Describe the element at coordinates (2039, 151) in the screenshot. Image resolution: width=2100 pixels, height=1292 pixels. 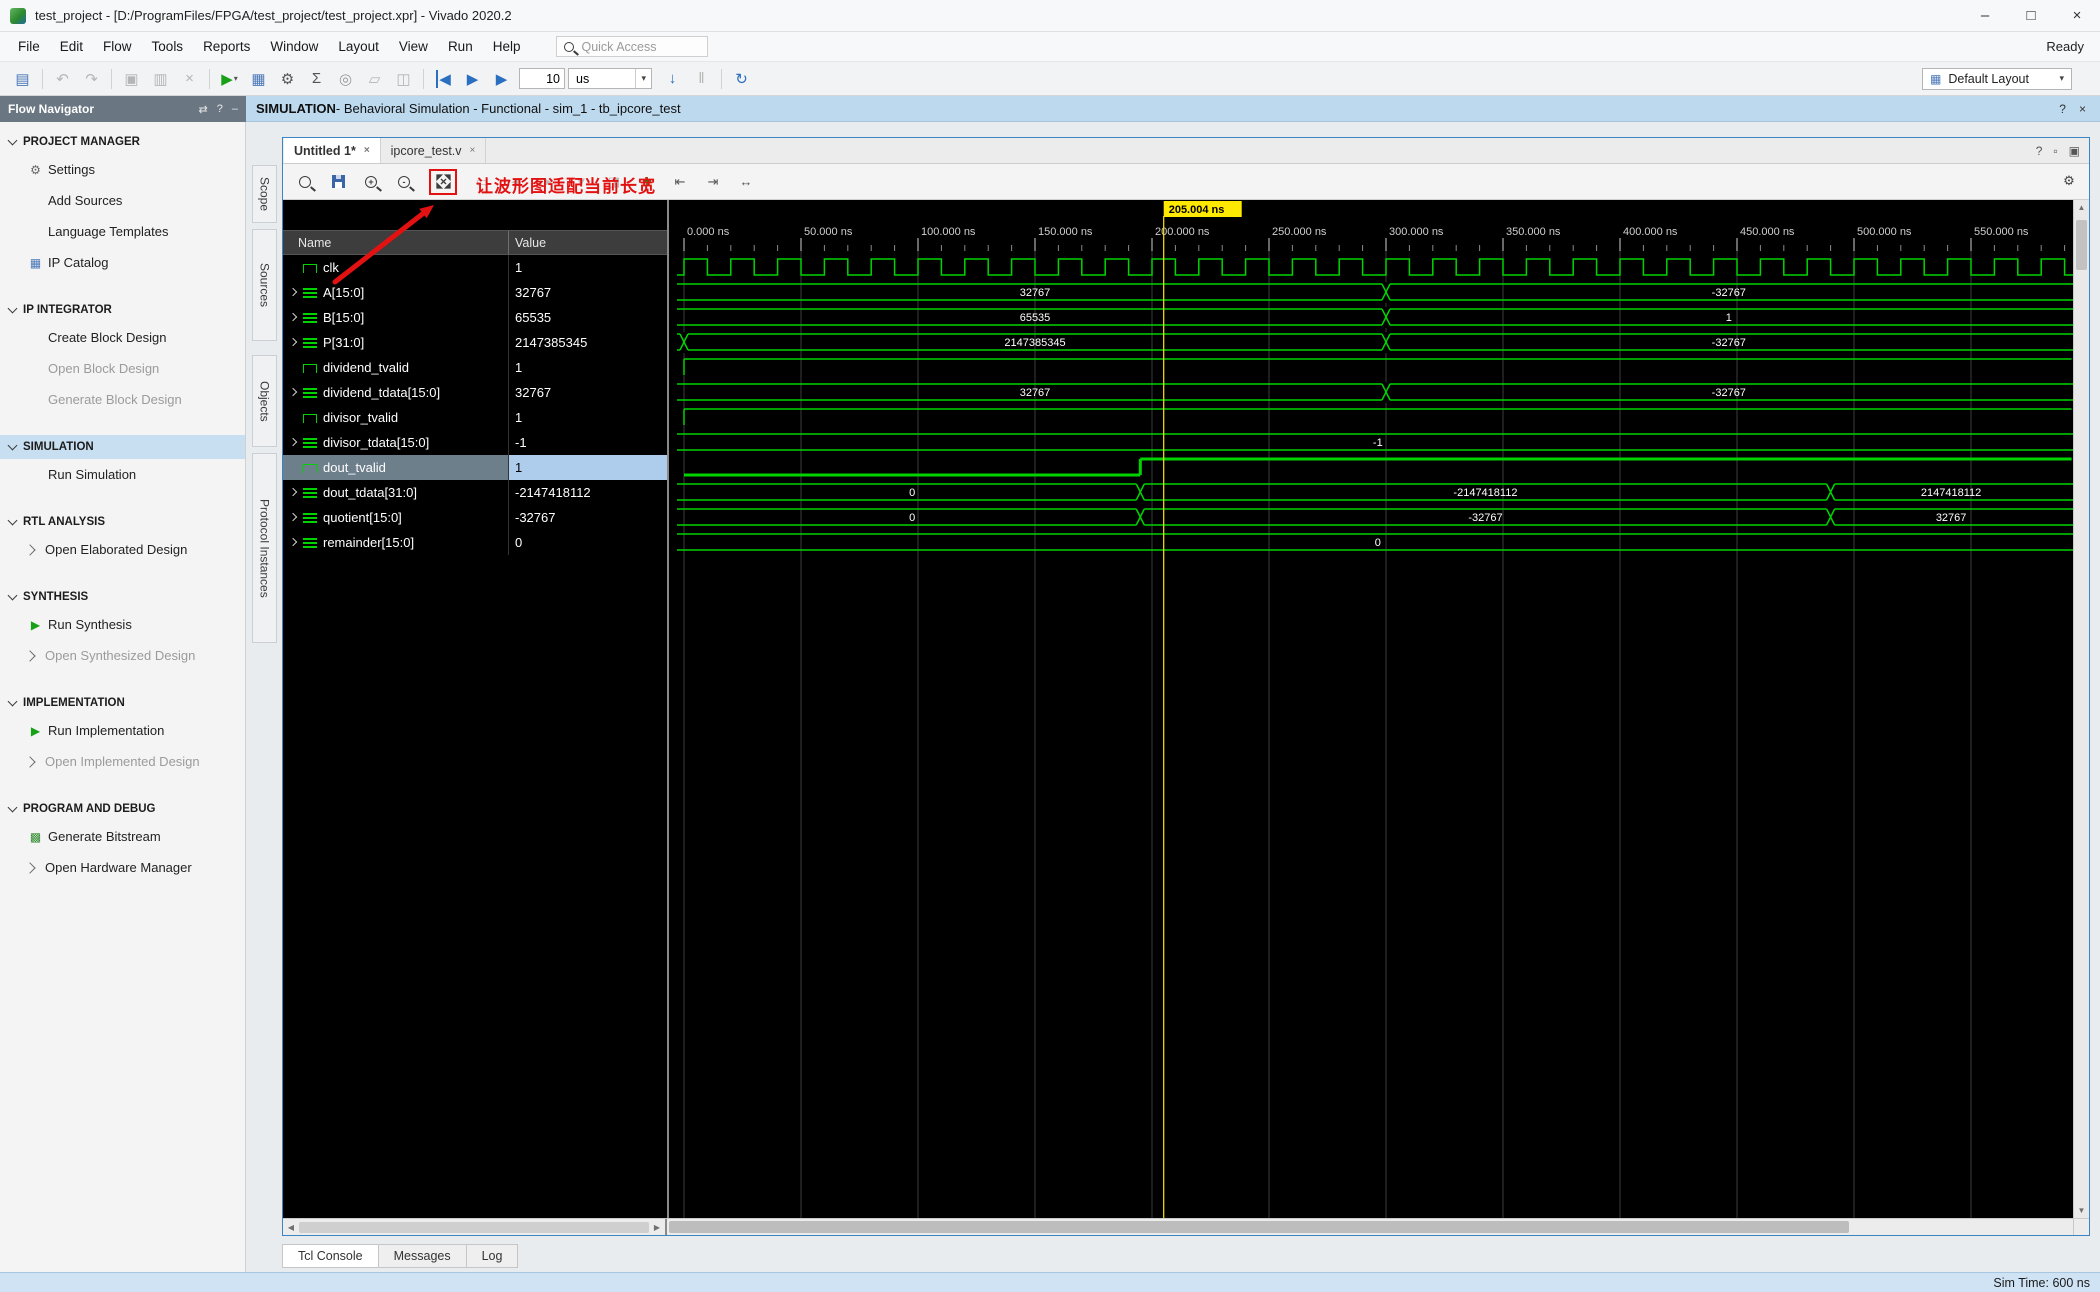
I see `tab-help-icon: ?` at that location.